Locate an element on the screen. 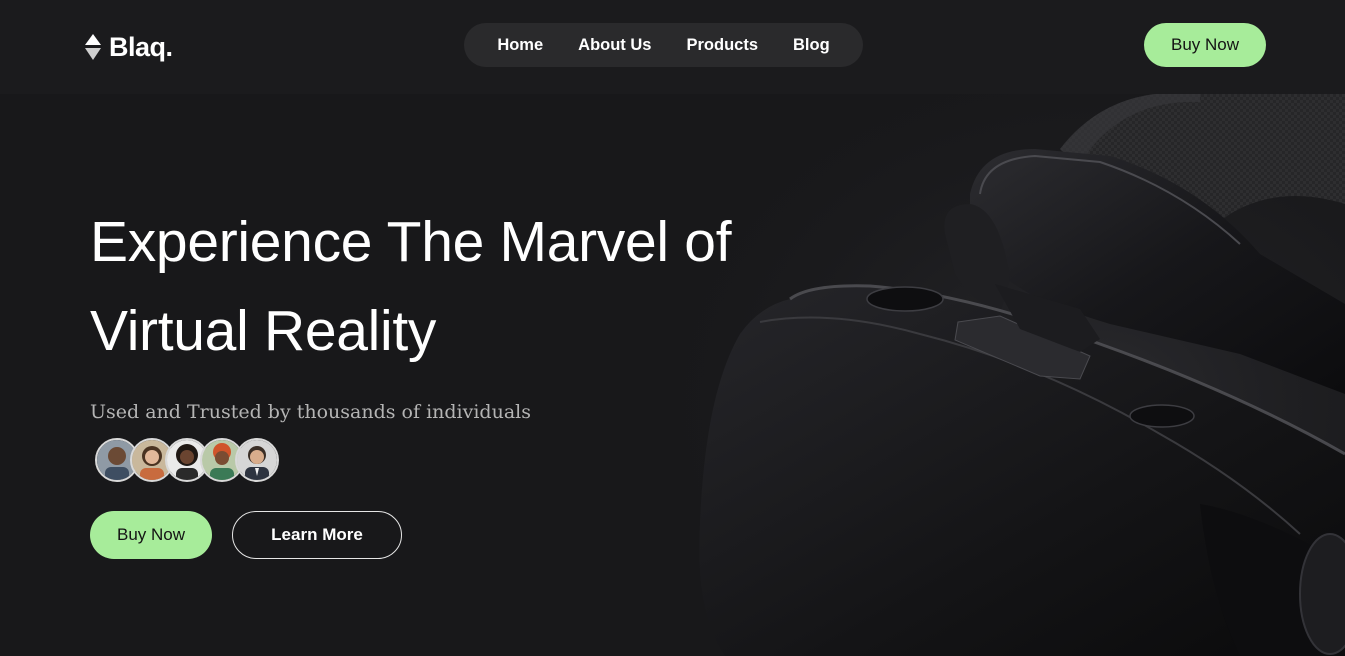  hero-learn-more-button: Learn More is located at coordinates (317, 535).